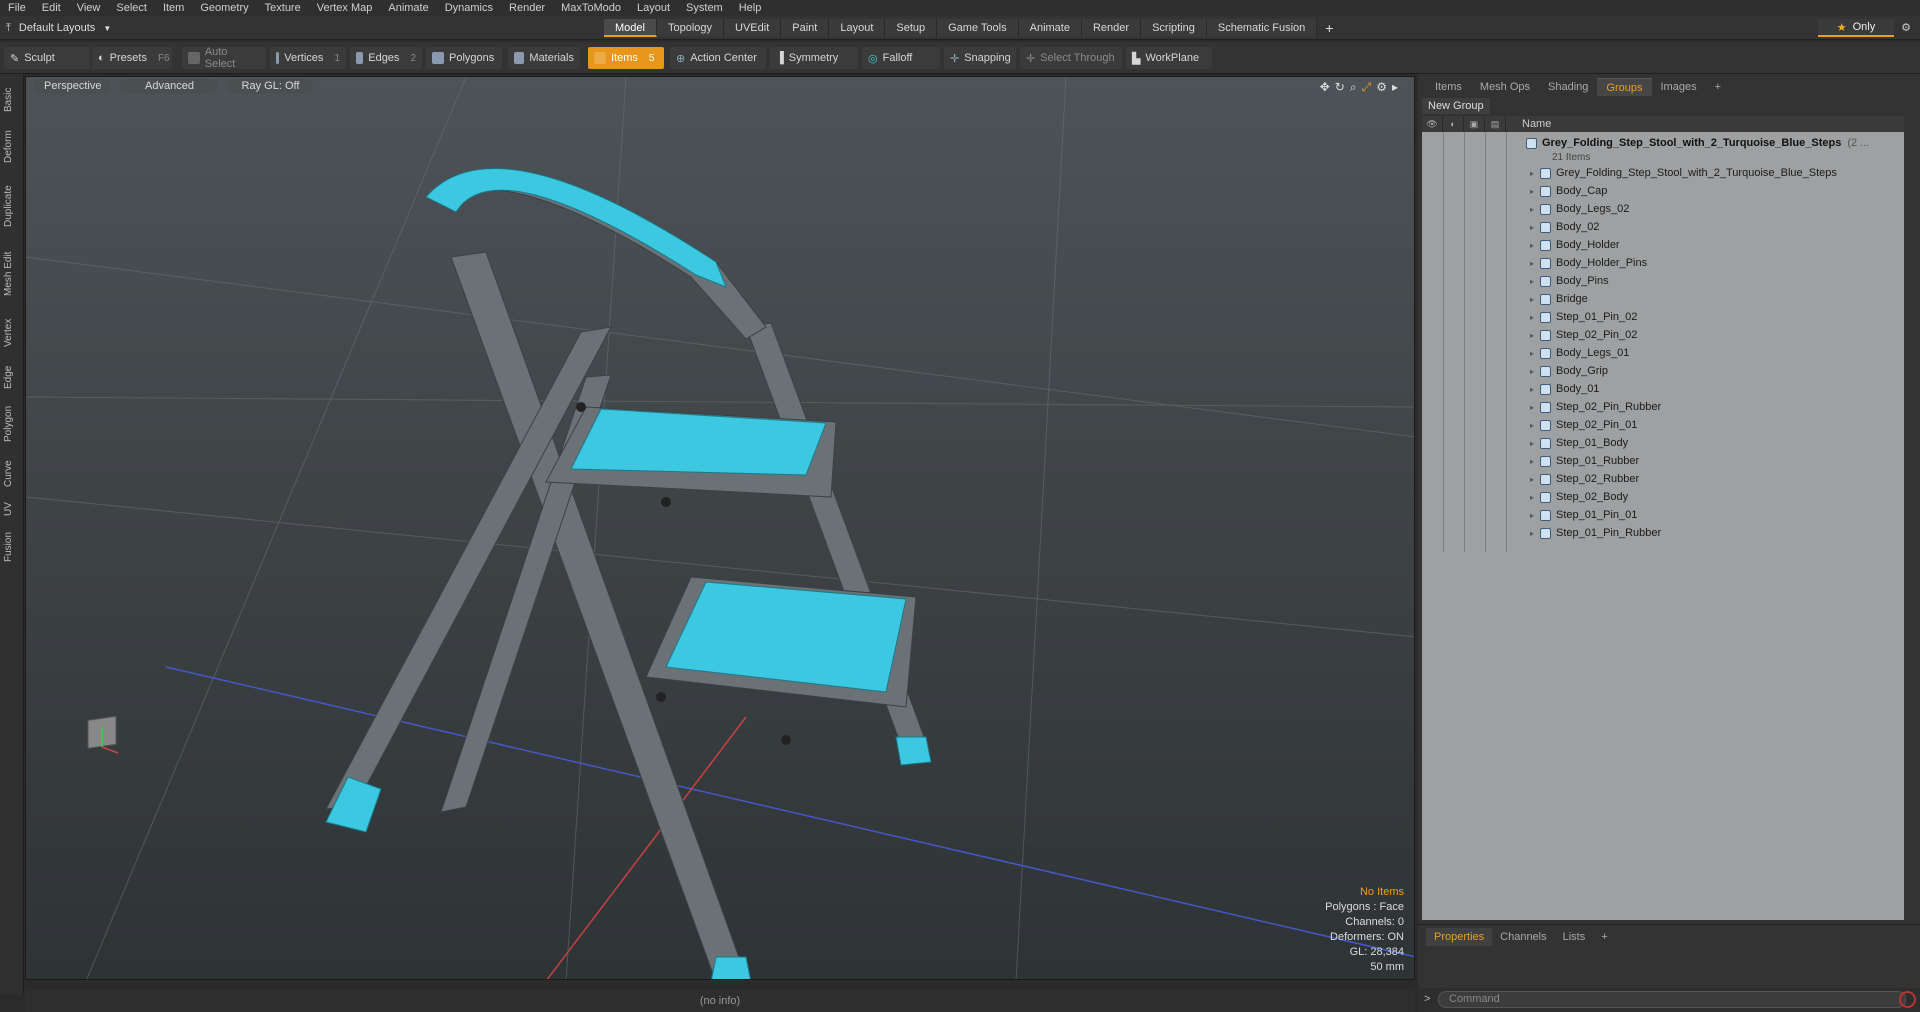 The image size is (1920, 1012). What do you see at coordinates (1663, 281) in the screenshot?
I see `list-item: ▸ Body_Pins` at bounding box center [1663, 281].